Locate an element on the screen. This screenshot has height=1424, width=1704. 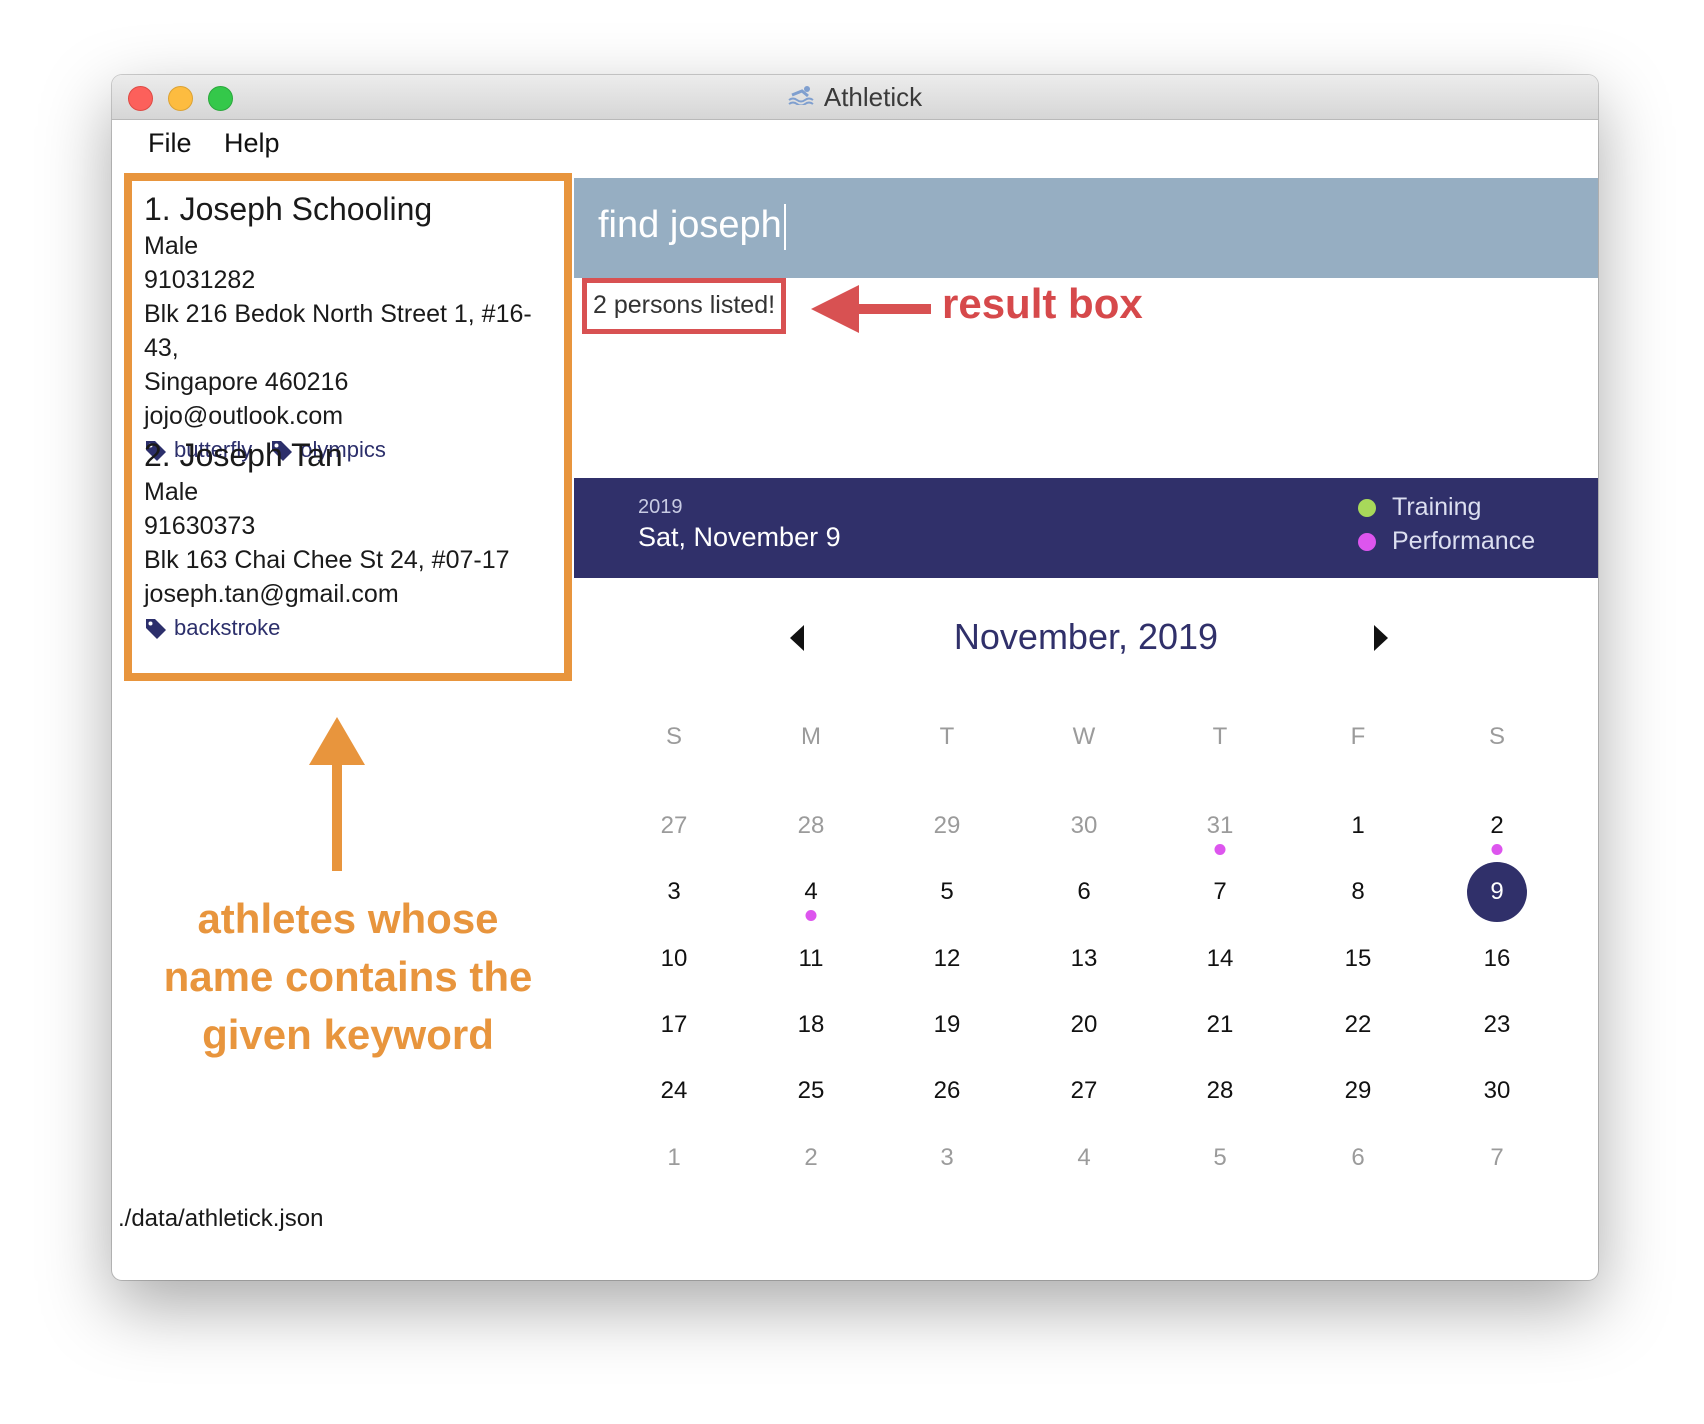
person-phone: 91630373 is located at coordinates (200, 526).